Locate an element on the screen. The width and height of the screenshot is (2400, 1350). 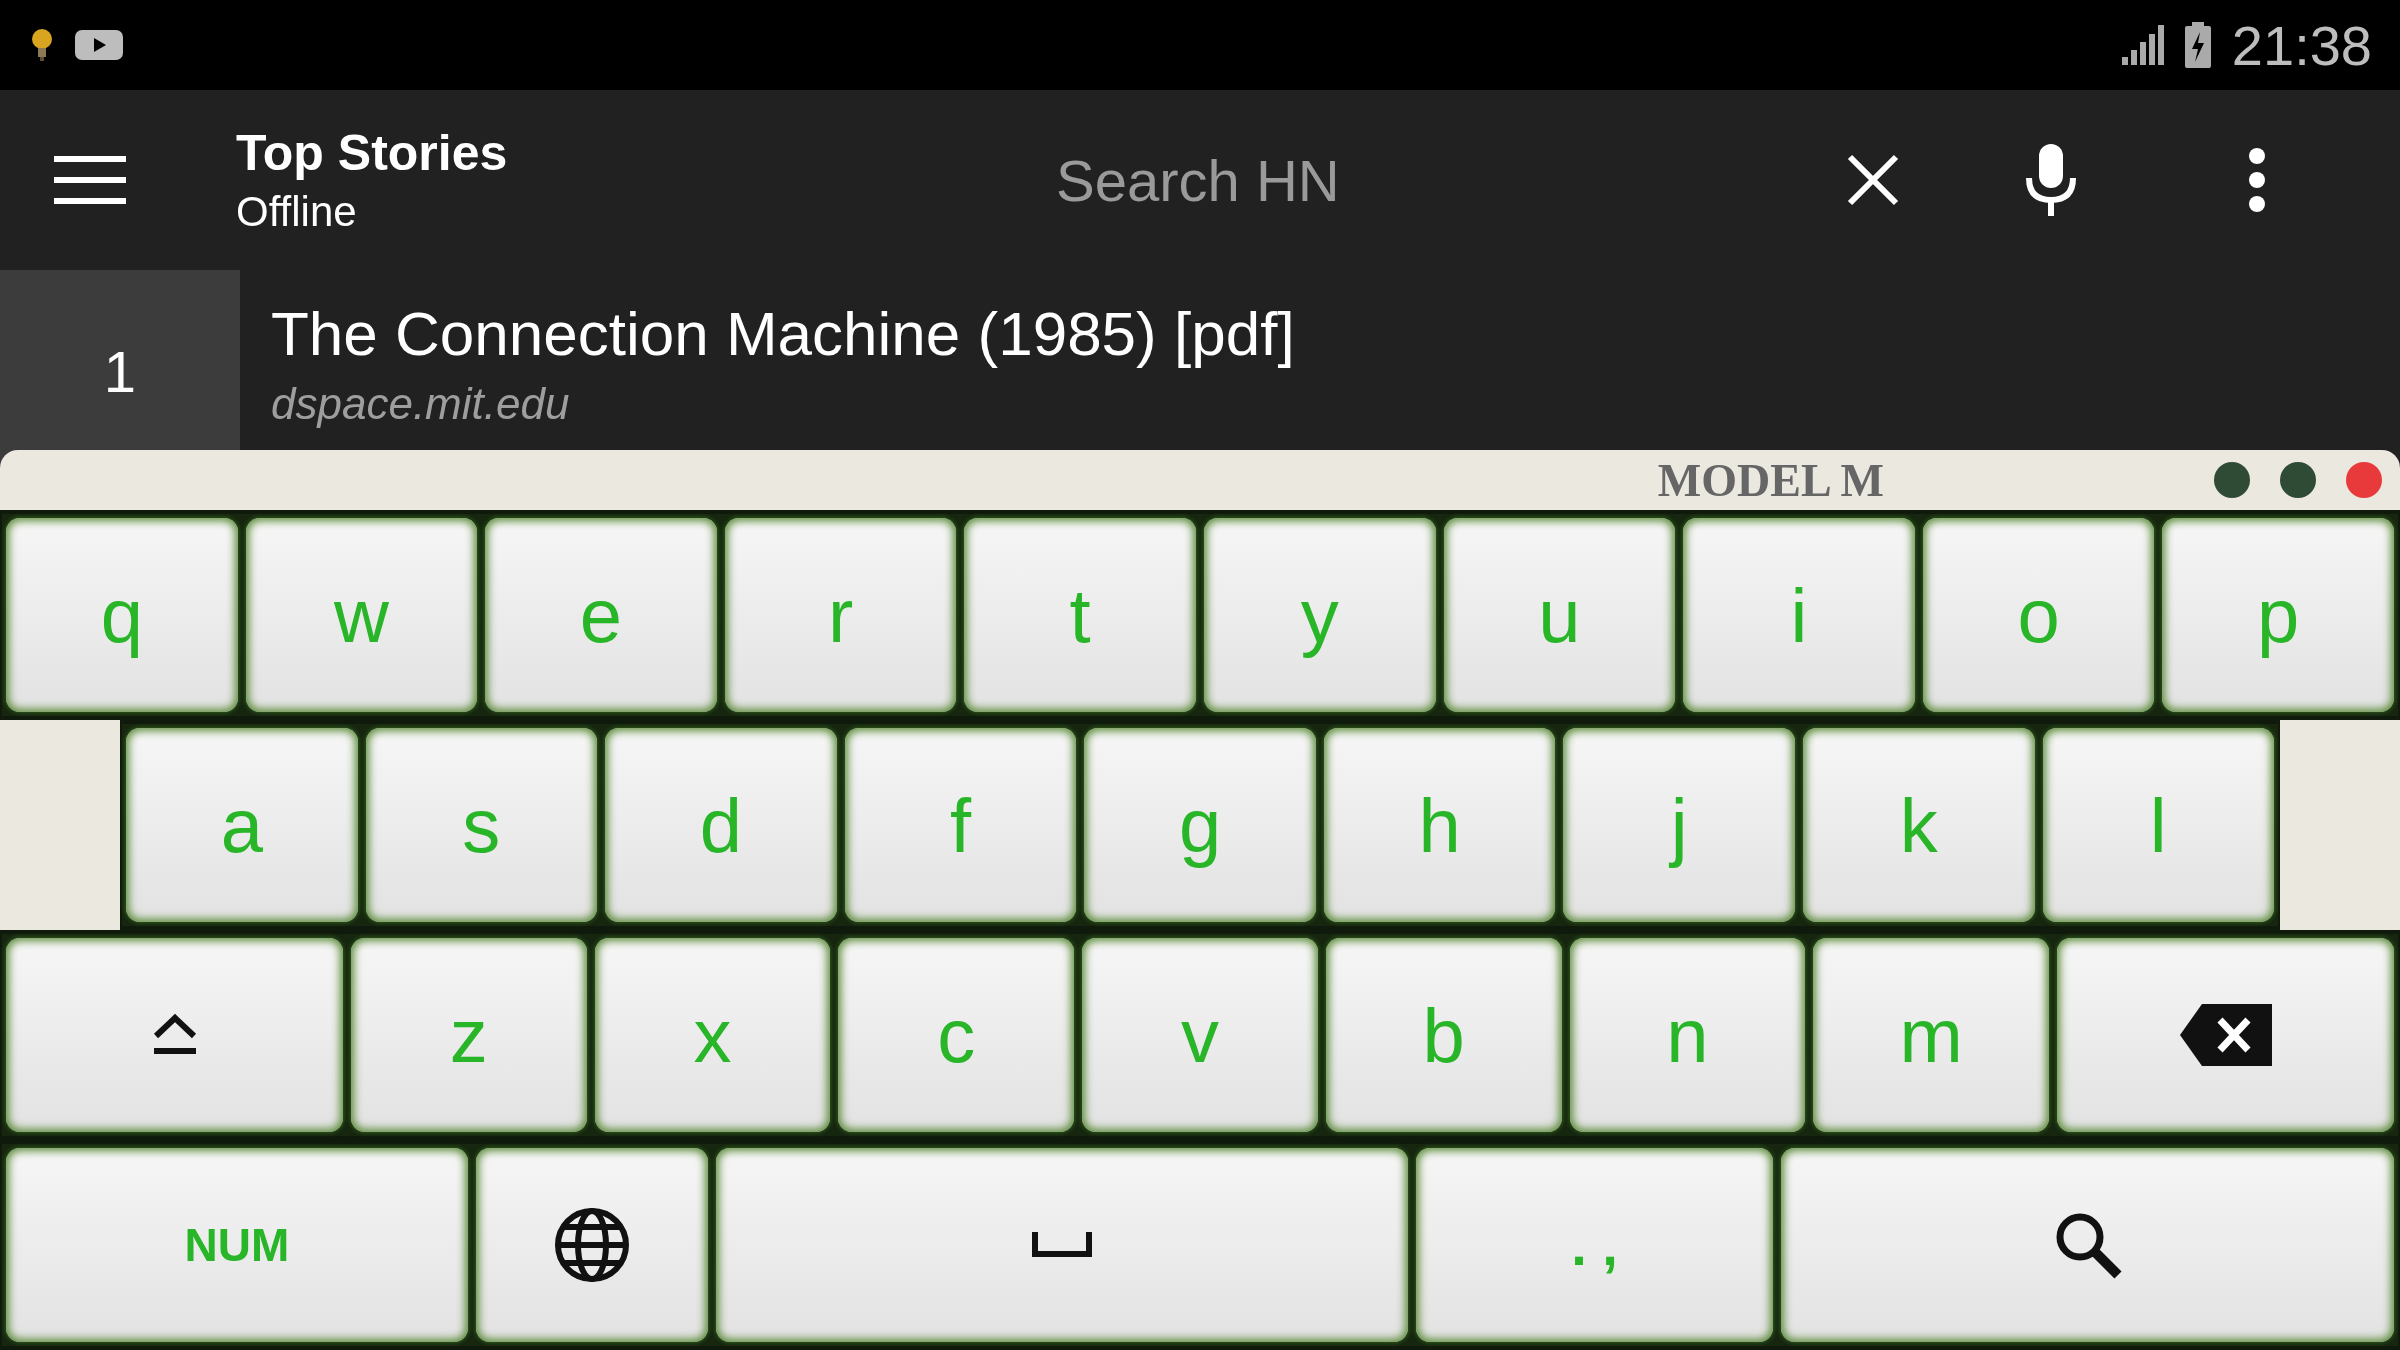
letter-key: i is located at coordinates (1799, 615).